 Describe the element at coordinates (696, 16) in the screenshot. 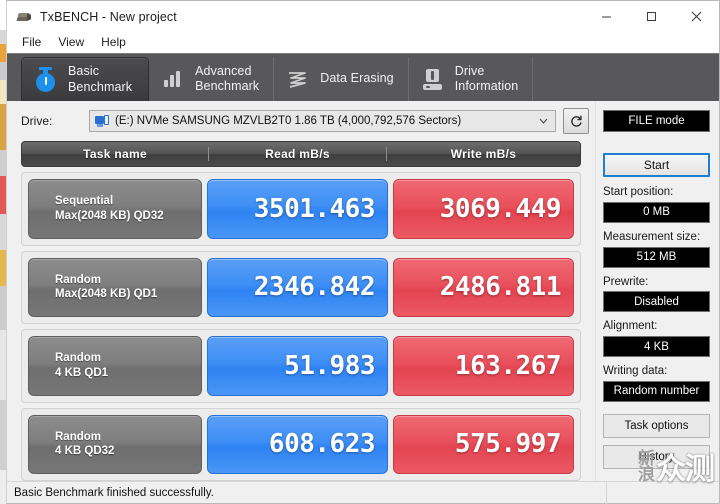

I see `close-button` at that location.